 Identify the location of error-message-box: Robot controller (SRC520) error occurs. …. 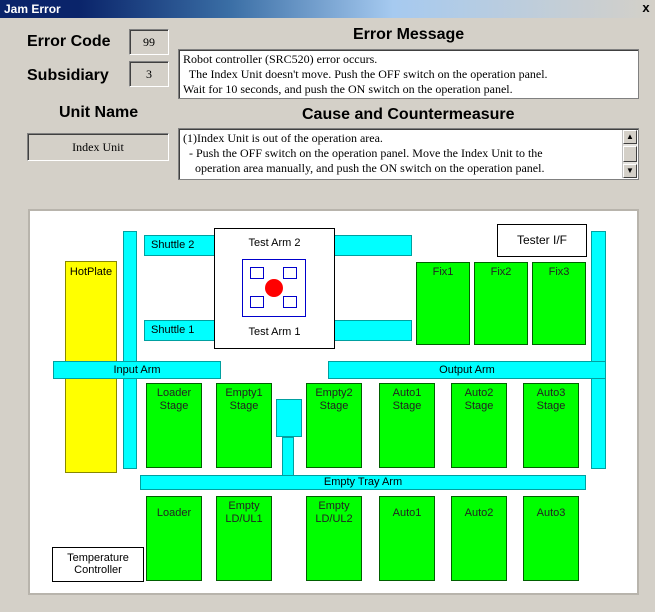
(408, 74).